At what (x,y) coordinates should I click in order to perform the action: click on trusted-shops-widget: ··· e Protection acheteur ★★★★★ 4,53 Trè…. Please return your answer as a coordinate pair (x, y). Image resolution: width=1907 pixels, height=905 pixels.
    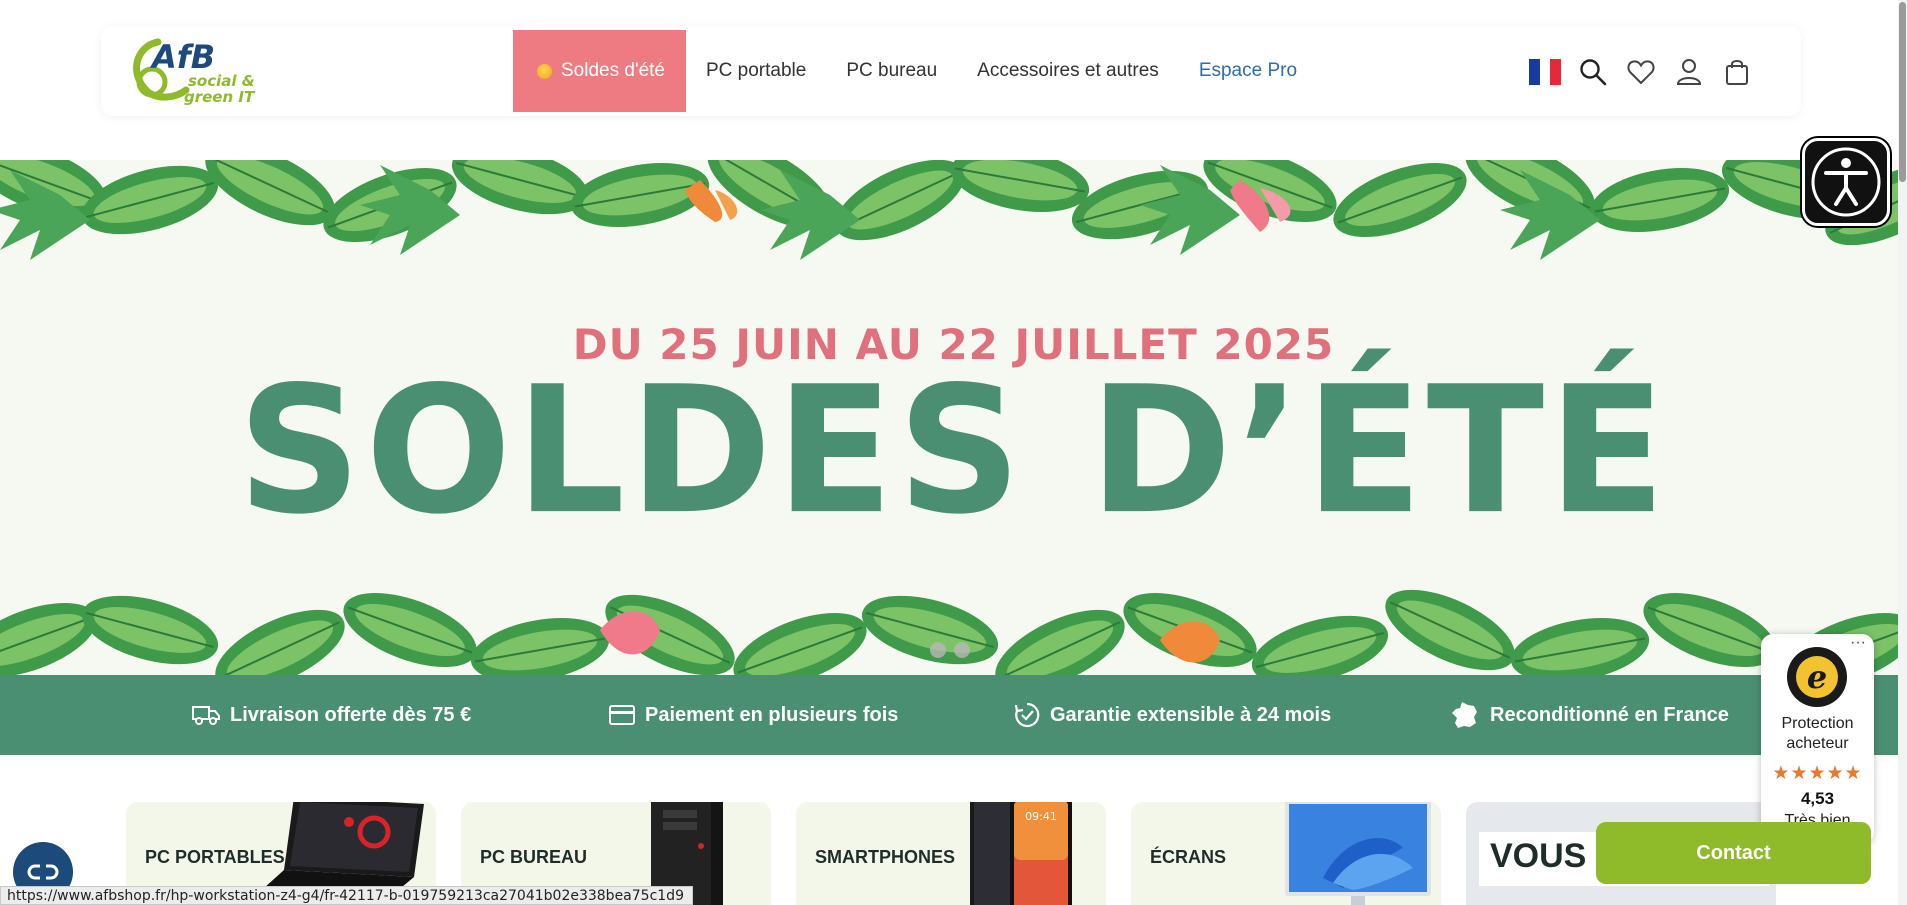
    Looking at the image, I should click on (1817, 739).